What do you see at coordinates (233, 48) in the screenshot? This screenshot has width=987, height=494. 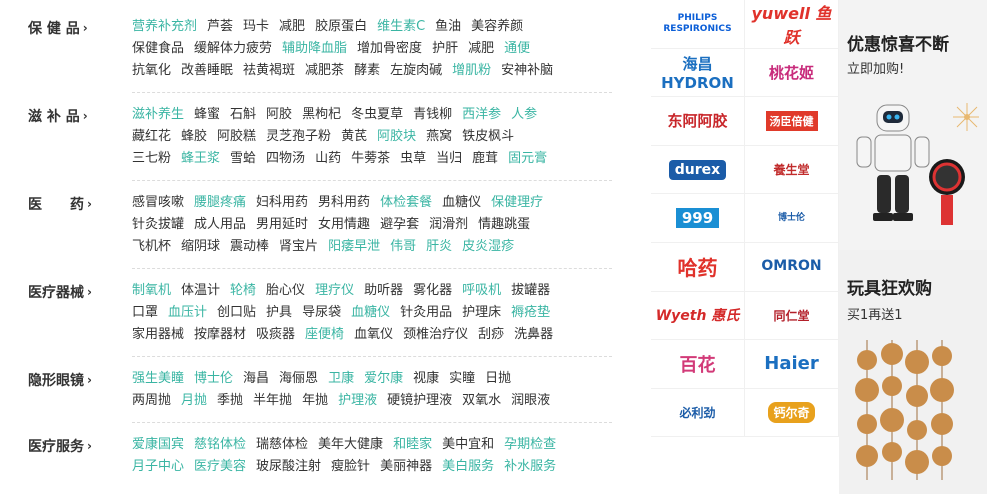 I see `category-link: 缓解体力疲劳` at bounding box center [233, 48].